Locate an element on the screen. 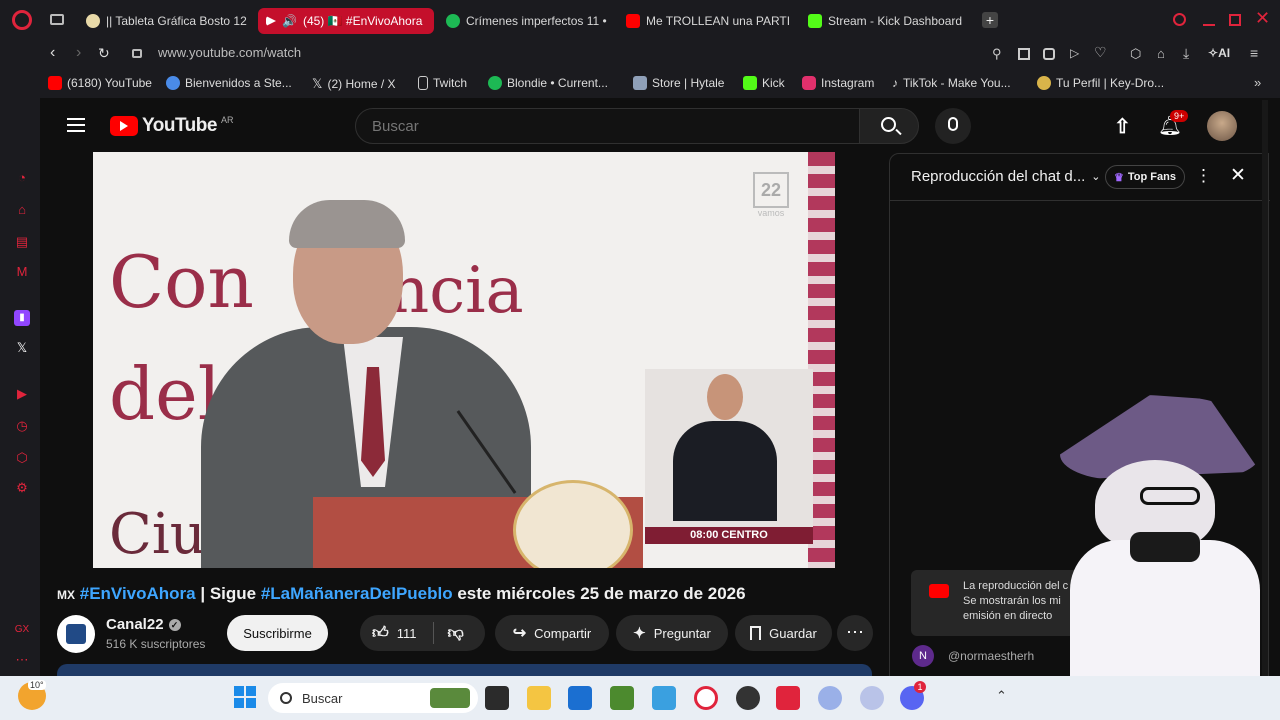 This screenshot has height=720, width=1280. chat-title-dropdown: Reproducción del chat d... ⌄ is located at coordinates (1006, 176).